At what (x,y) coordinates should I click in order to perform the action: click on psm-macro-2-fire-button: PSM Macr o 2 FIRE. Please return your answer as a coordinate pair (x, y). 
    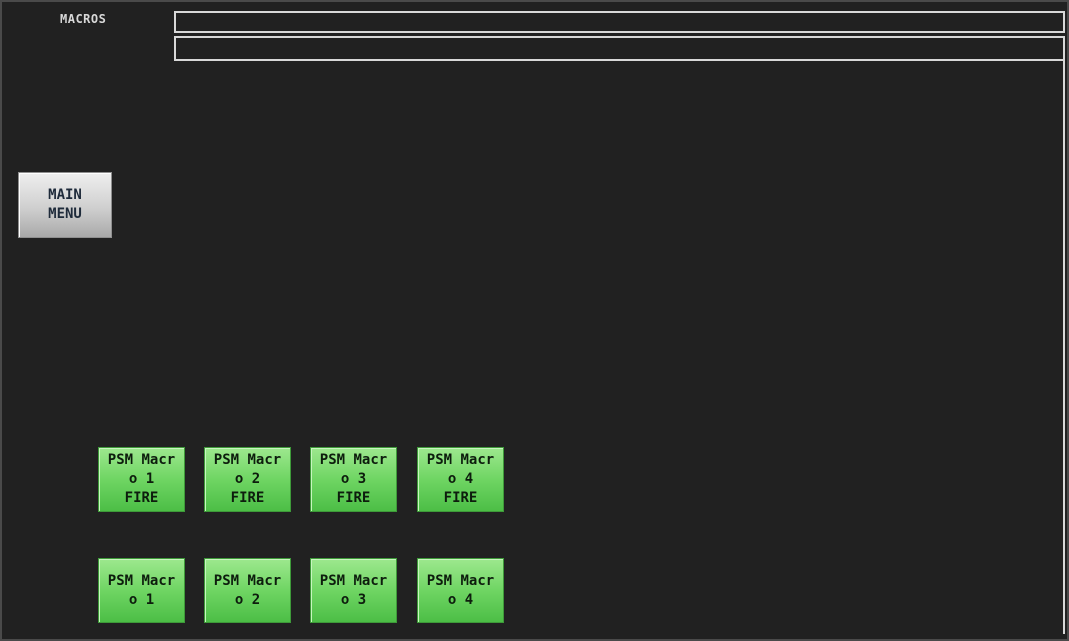
    Looking at the image, I should click on (247, 479).